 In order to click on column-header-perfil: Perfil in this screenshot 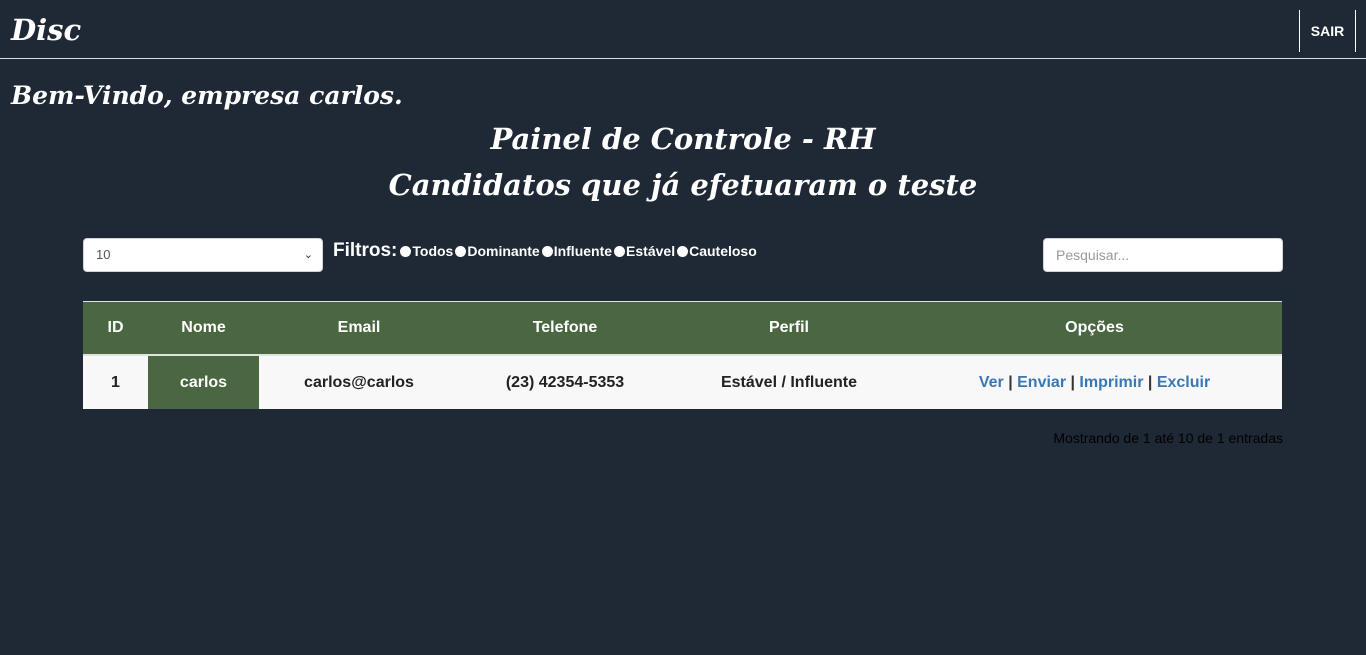, I will do `click(789, 328)`.